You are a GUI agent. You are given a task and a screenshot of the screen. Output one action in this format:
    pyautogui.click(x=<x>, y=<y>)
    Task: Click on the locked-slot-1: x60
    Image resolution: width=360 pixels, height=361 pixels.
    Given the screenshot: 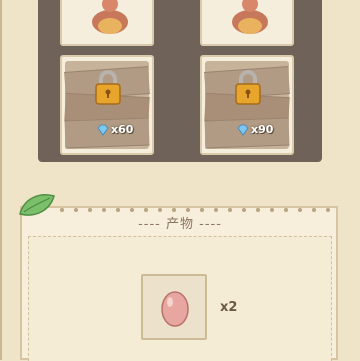 What is the action you would take?
    pyautogui.click(x=107, y=105)
    